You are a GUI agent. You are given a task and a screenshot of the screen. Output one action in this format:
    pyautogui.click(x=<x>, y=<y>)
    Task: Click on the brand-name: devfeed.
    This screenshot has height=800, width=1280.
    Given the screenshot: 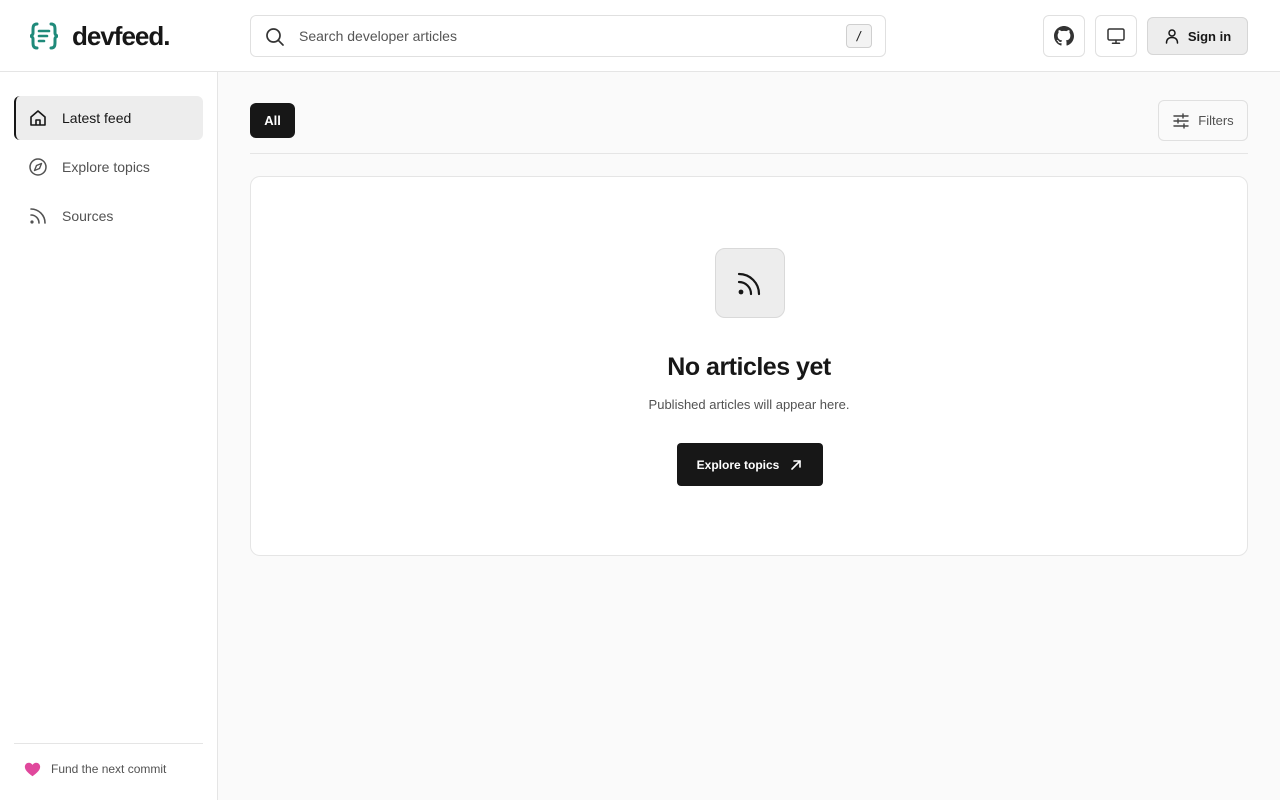 What is the action you would take?
    pyautogui.click(x=121, y=35)
    